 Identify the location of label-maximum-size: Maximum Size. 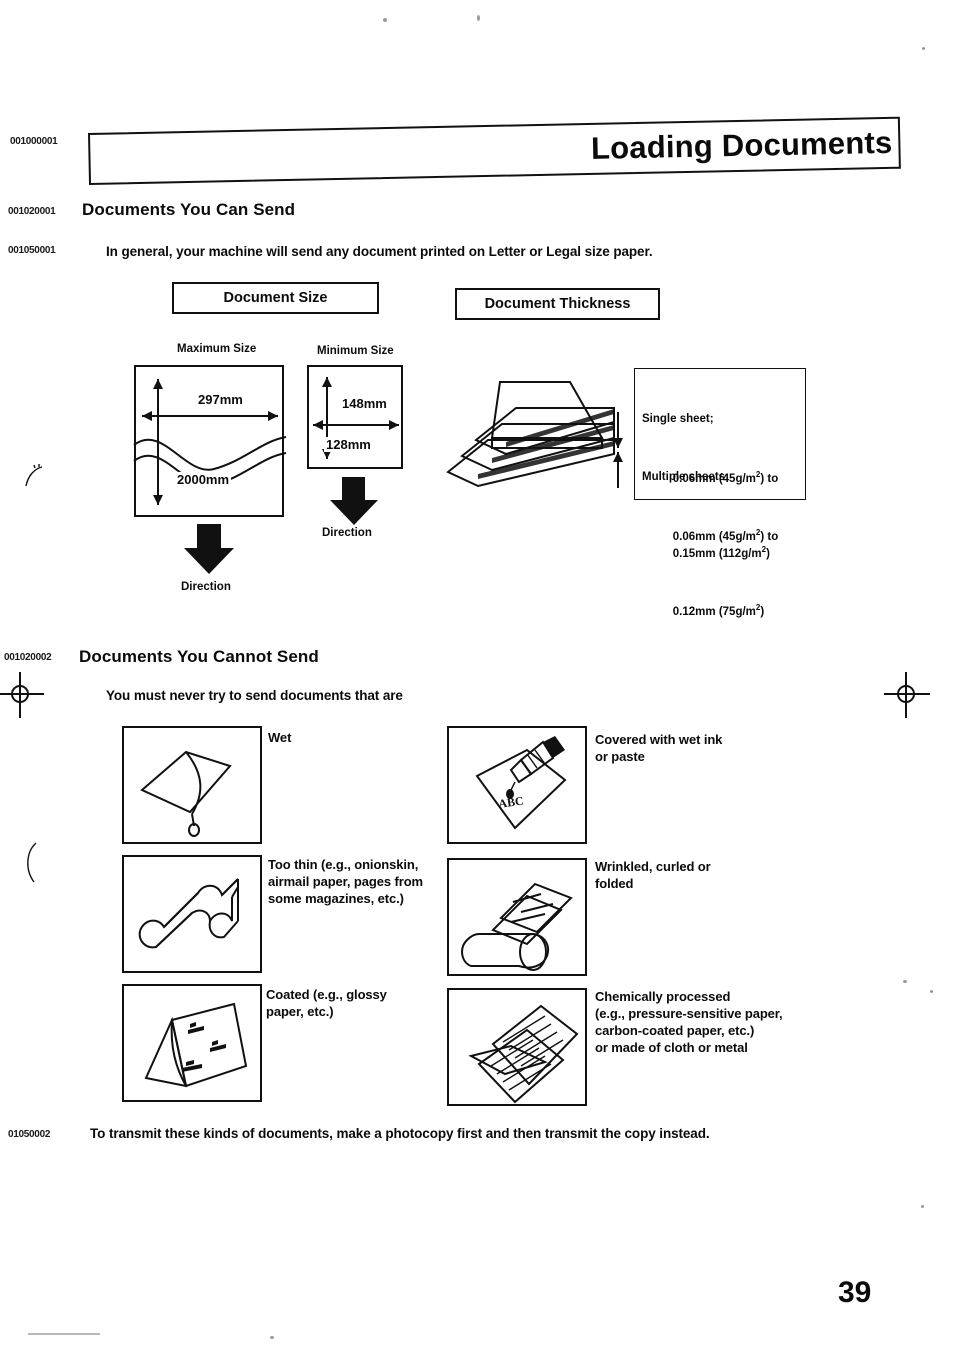
(217, 349).